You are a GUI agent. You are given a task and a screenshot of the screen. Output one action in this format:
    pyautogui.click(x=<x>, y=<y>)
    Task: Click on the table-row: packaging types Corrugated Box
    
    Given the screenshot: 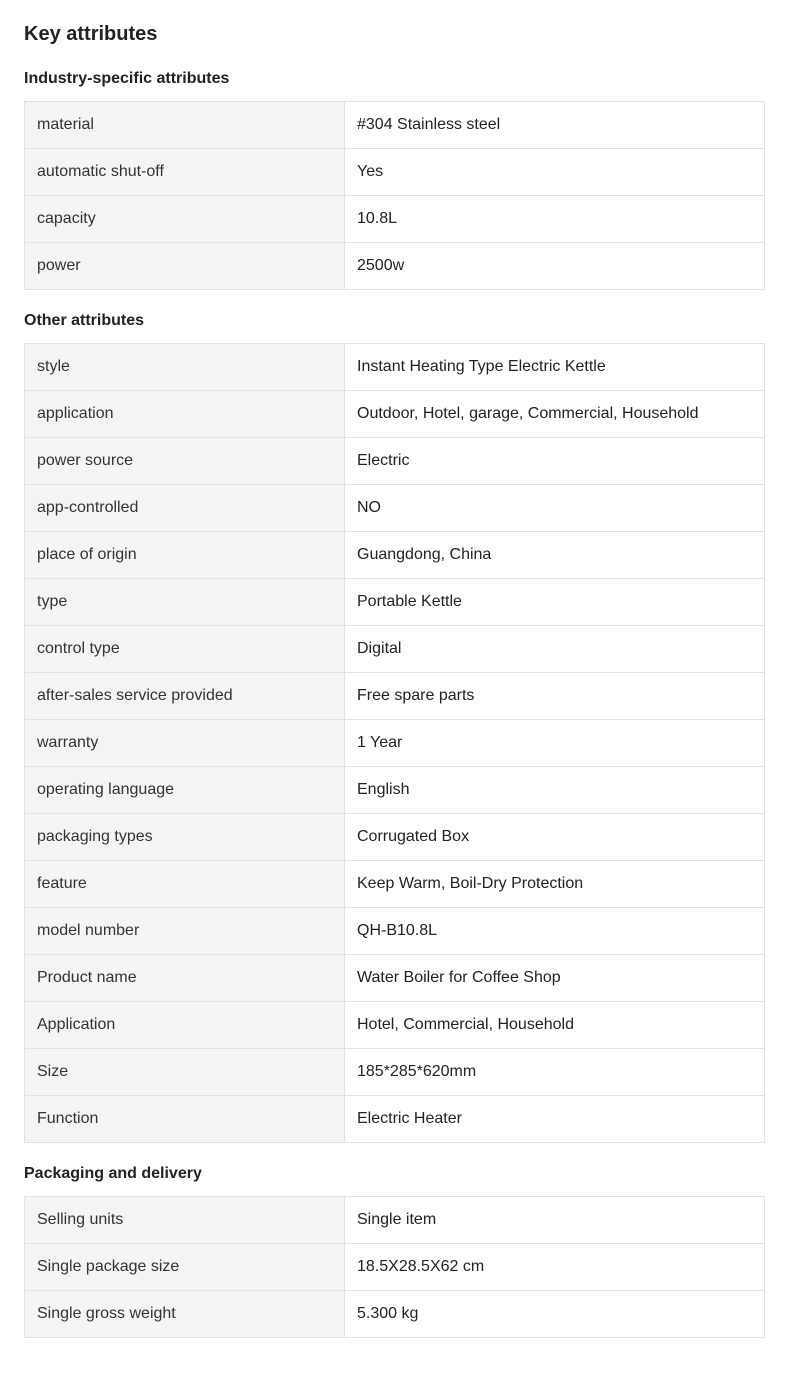 What is the action you would take?
    pyautogui.click(x=394, y=837)
    